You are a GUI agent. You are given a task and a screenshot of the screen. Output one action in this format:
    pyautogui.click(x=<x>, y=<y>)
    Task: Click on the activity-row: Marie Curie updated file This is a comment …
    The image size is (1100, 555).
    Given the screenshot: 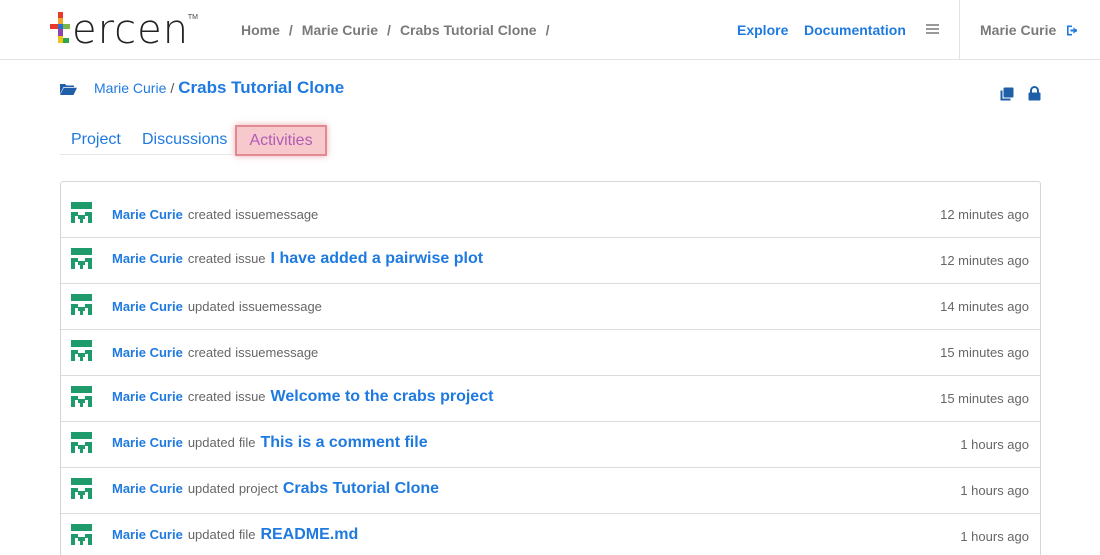 What is the action you would take?
    pyautogui.click(x=550, y=445)
    